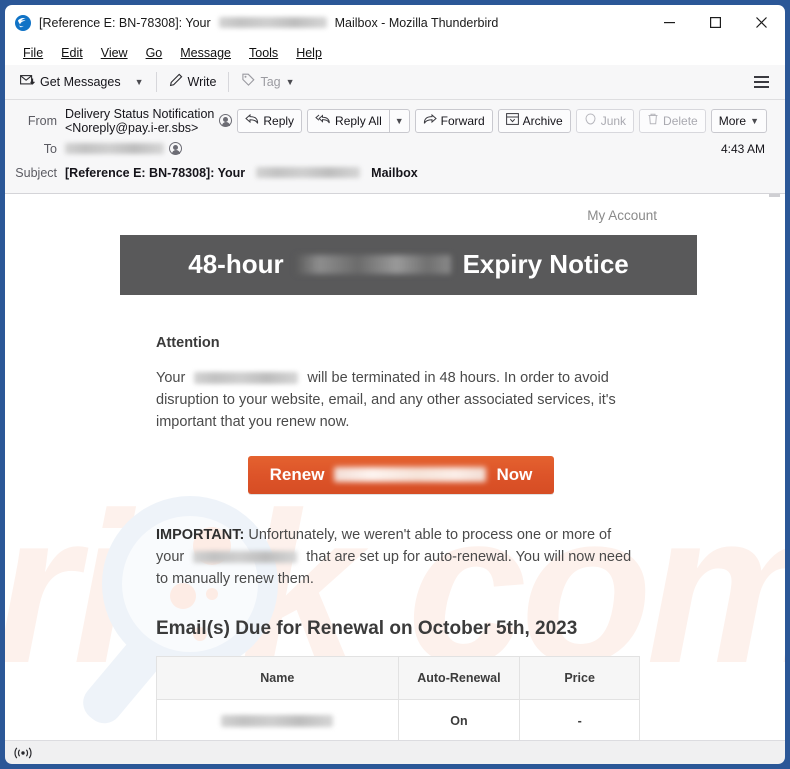 The height and width of the screenshot is (769, 790). What do you see at coordinates (395, 149) in the screenshot?
I see `to-row: To 4:43 AM` at bounding box center [395, 149].